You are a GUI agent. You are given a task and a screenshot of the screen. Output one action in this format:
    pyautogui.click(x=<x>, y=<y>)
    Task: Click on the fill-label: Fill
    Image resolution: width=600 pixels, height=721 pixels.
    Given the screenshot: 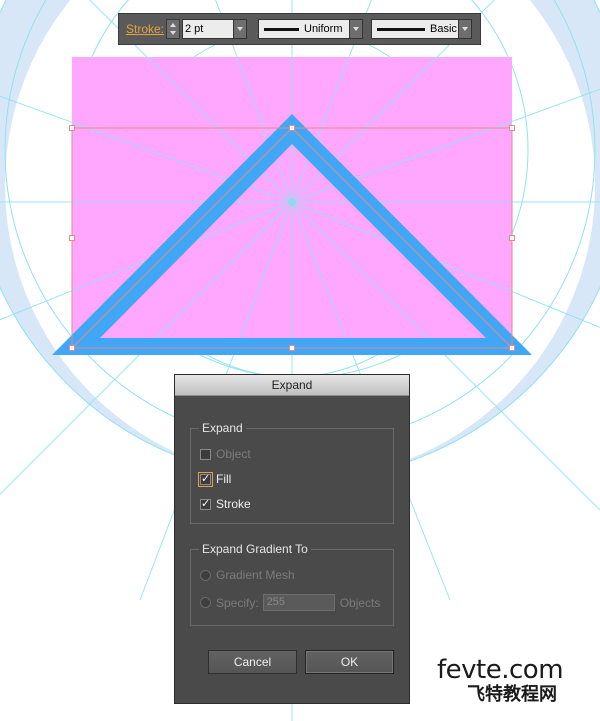 What is the action you would take?
    pyautogui.click(x=224, y=479)
    